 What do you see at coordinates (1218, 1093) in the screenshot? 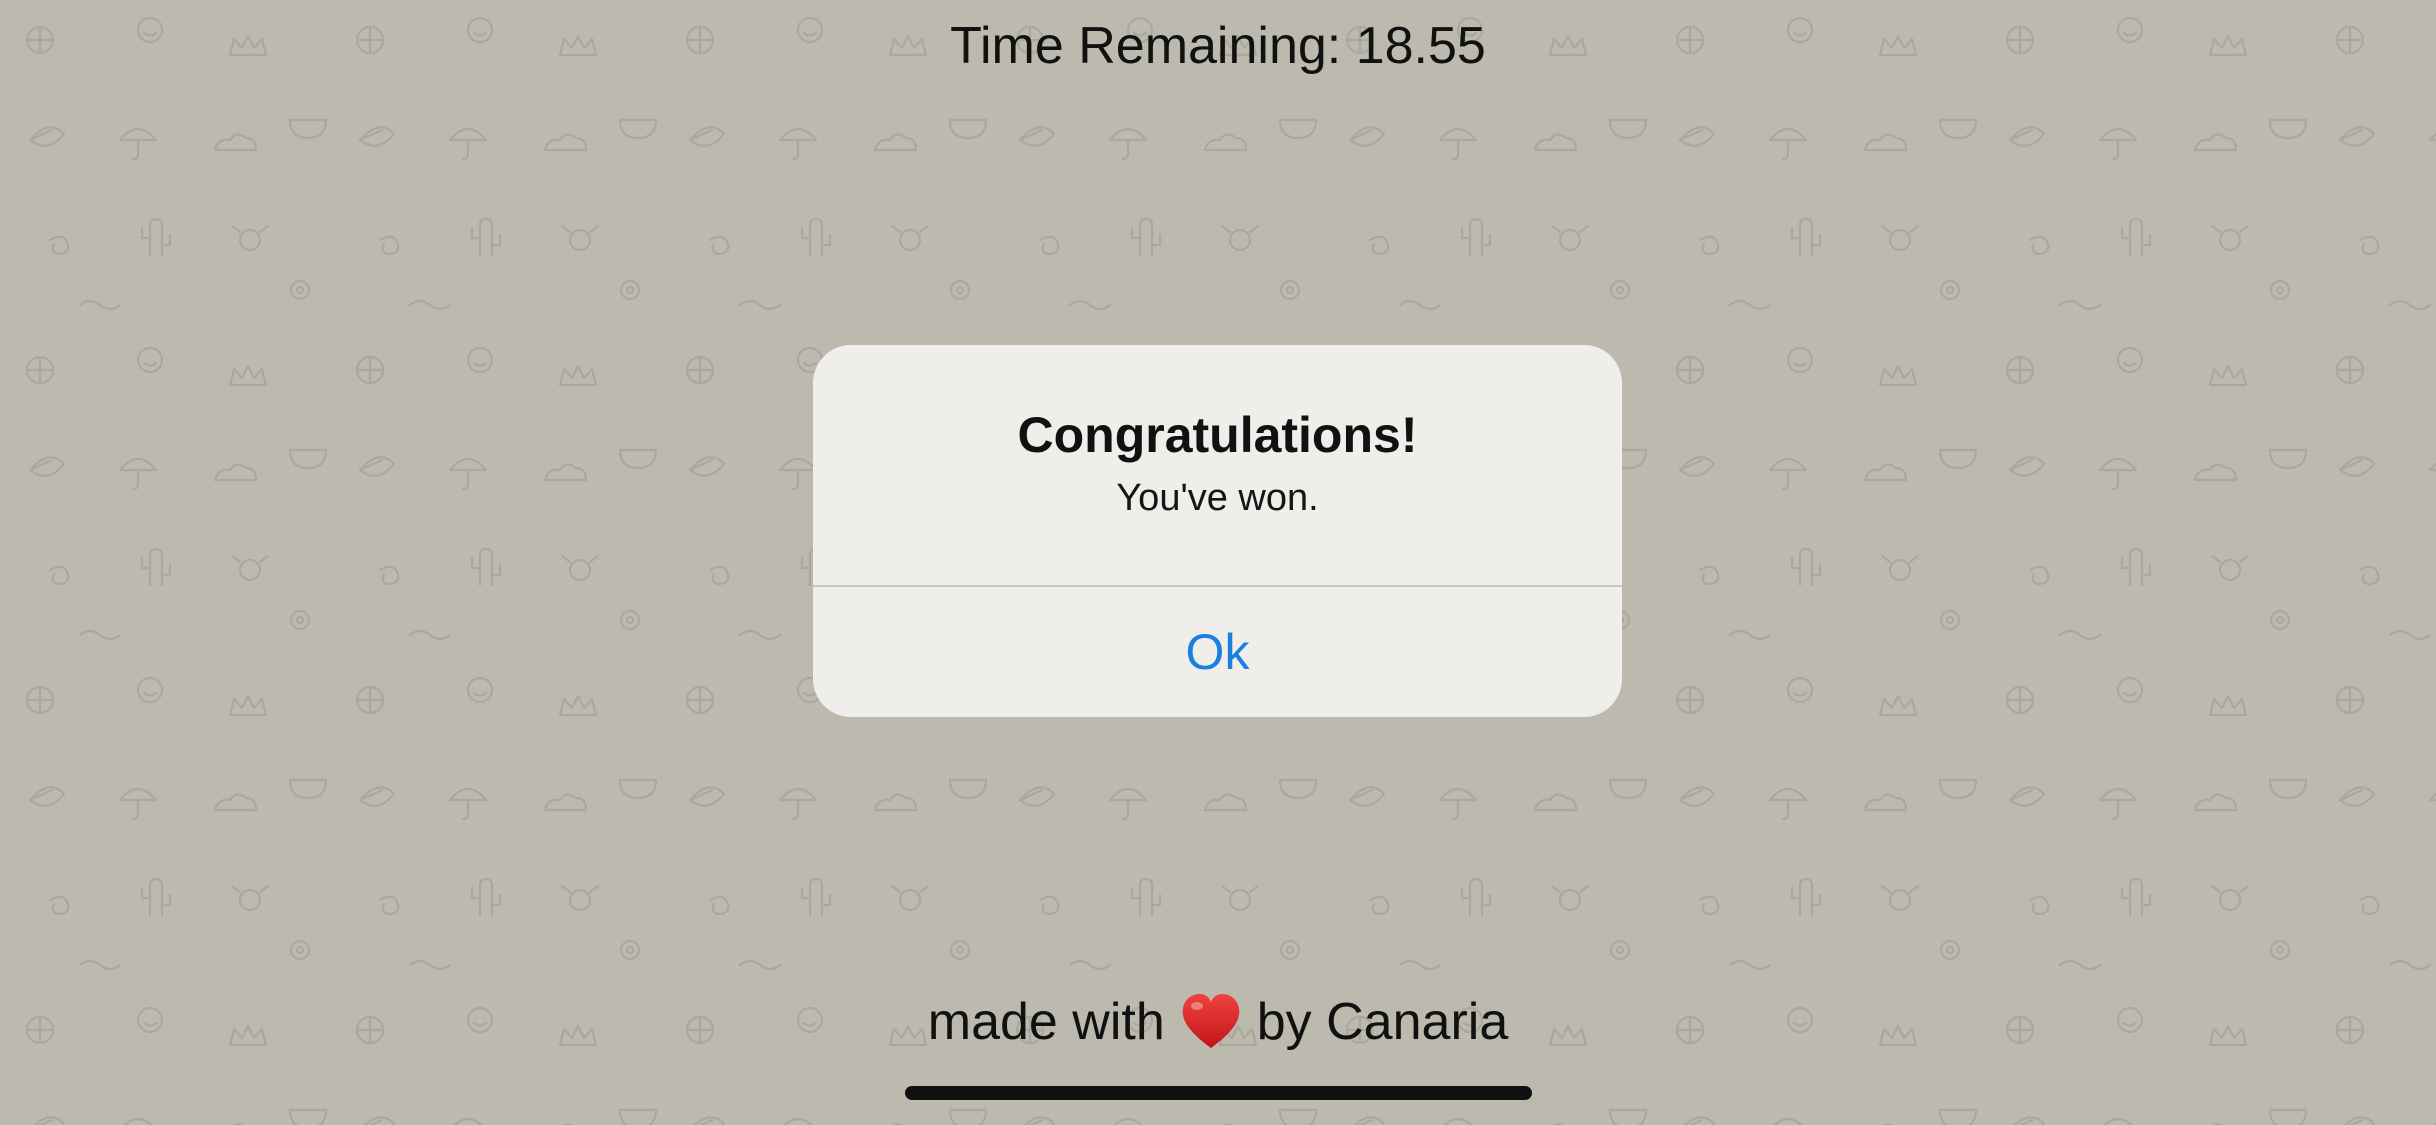
I see `home-indicator` at bounding box center [1218, 1093].